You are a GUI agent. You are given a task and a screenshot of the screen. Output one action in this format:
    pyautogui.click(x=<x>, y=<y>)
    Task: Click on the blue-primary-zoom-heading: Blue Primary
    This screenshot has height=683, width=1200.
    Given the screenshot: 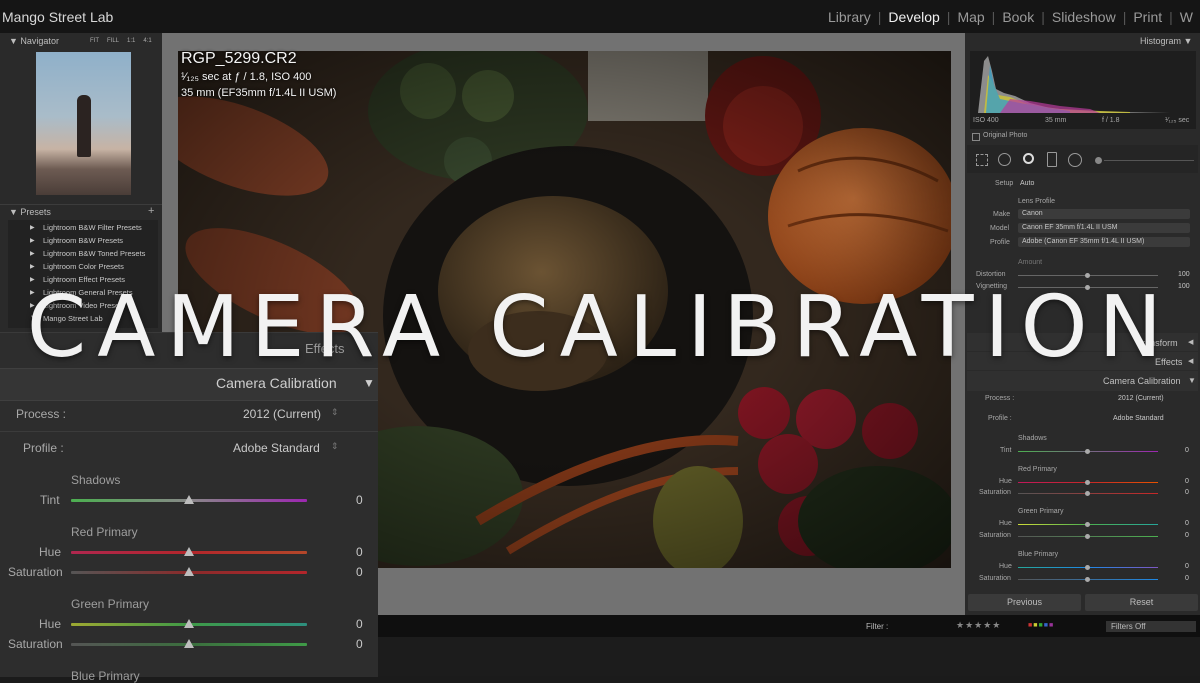 What is the action you would take?
    pyautogui.click(x=105, y=676)
    